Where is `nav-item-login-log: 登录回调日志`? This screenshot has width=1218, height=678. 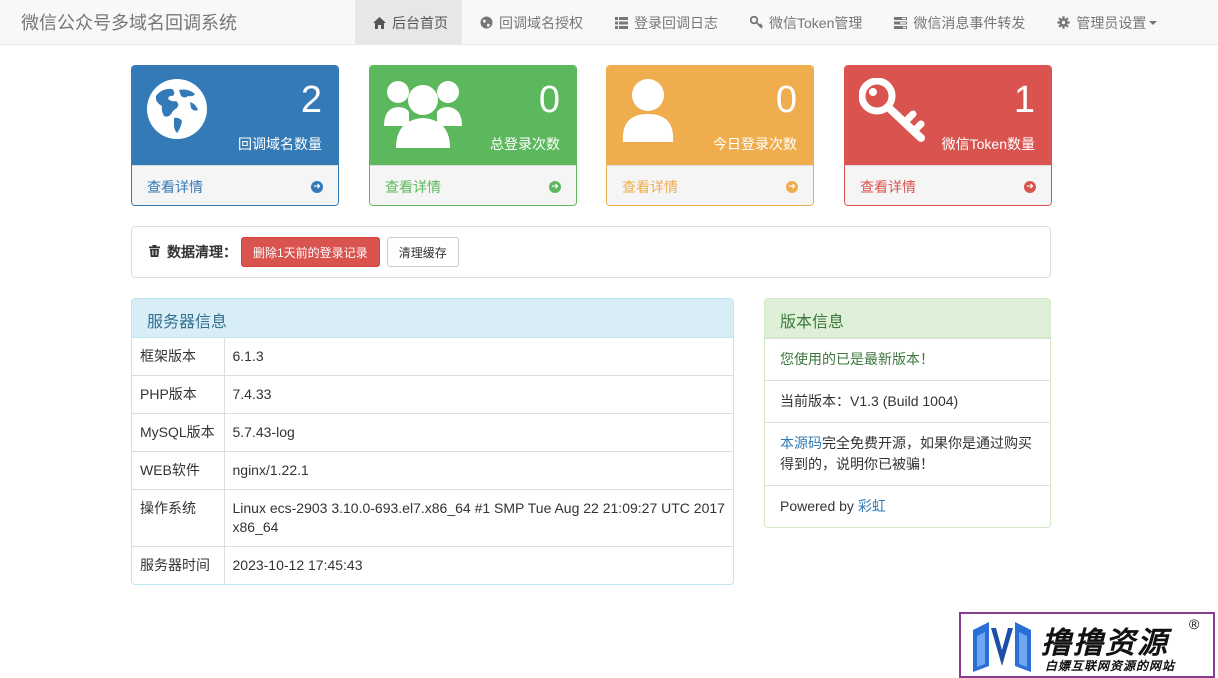
nav-item-login-log: 登录回调日志 is located at coordinates (664, 22).